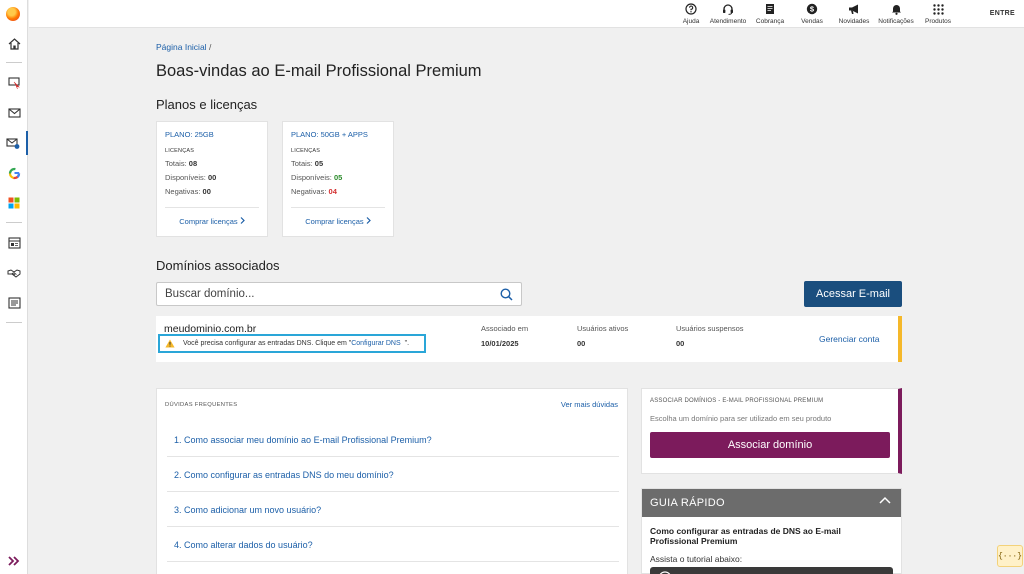  I want to click on licenses-total-value: 08, so click(193, 163).